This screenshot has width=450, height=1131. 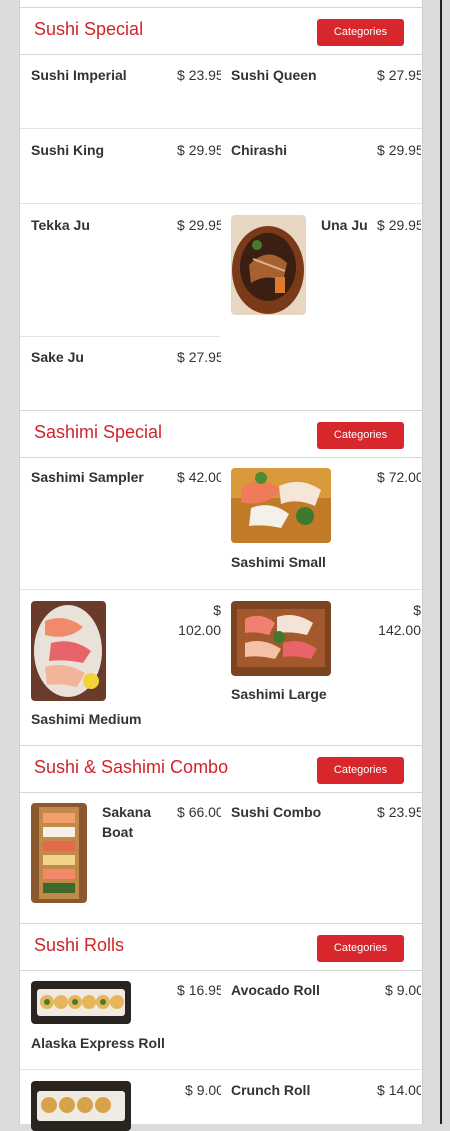 I want to click on menu-item-sushi-king: Sushi King $ 29.95, so click(x=126, y=166).